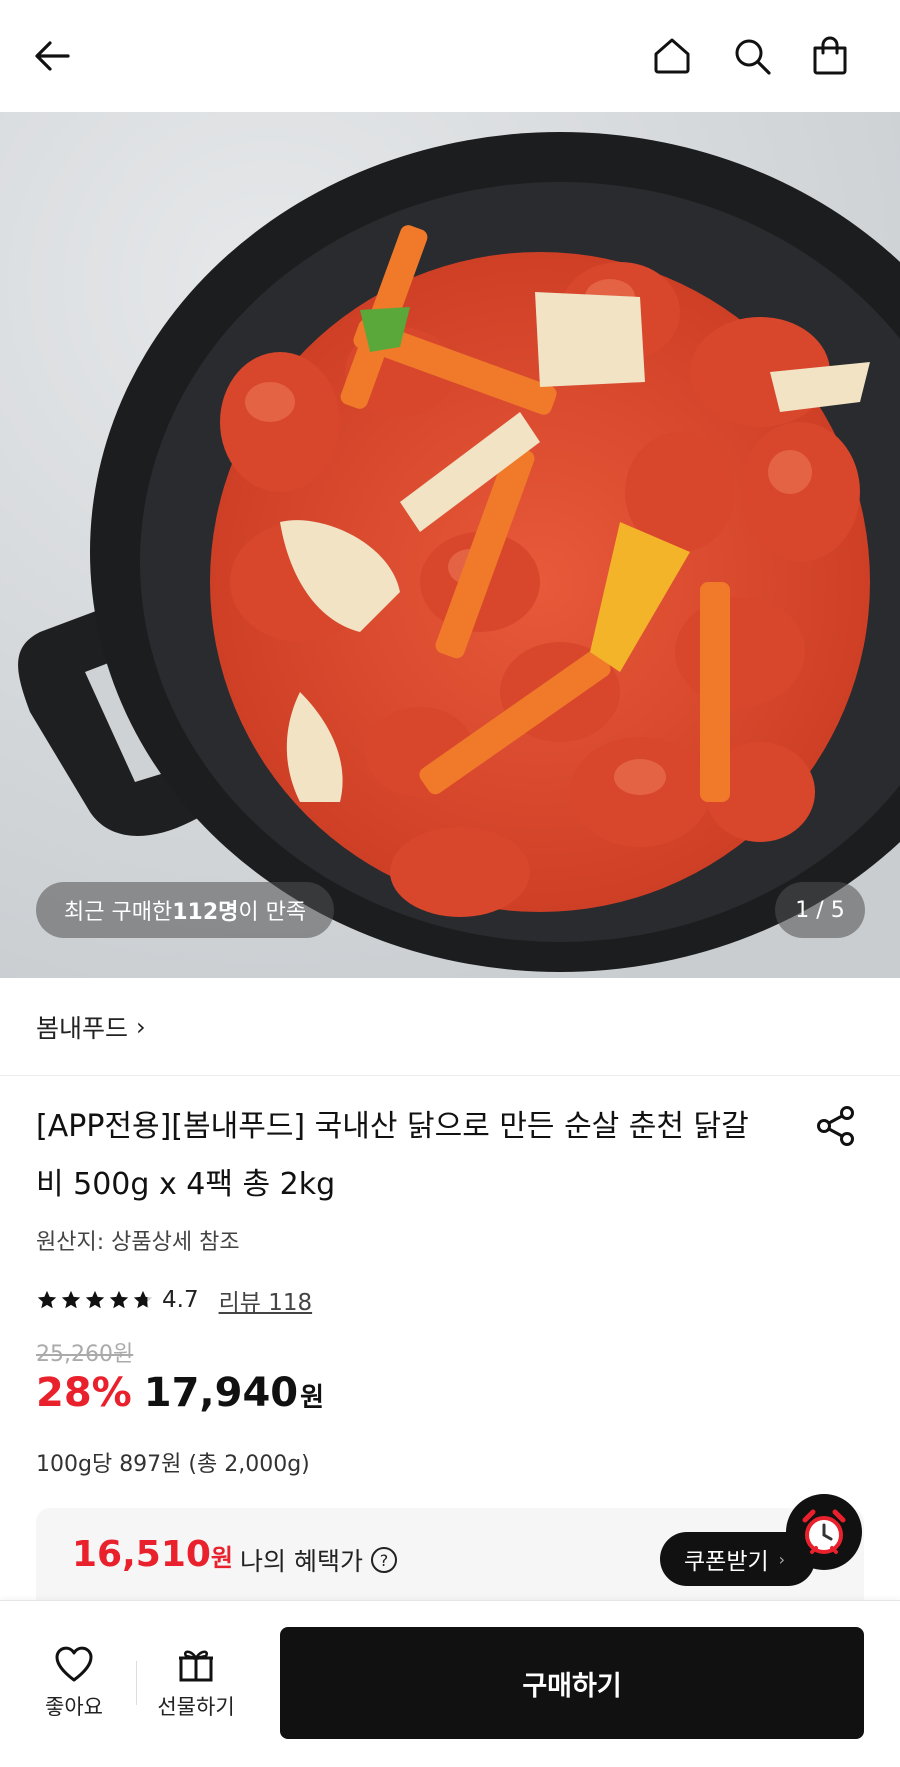 The width and height of the screenshot is (900, 1767). What do you see at coordinates (450, 56) in the screenshot?
I see `top-navigation-bar` at bounding box center [450, 56].